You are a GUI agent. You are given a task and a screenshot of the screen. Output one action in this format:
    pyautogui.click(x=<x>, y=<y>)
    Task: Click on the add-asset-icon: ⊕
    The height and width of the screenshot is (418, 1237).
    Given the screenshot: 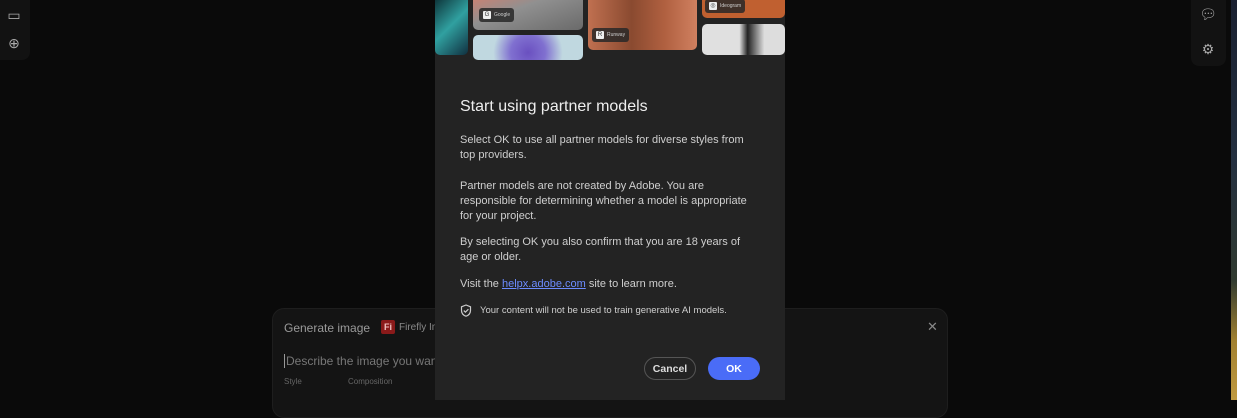 What is the action you would take?
    pyautogui.click(x=14, y=43)
    